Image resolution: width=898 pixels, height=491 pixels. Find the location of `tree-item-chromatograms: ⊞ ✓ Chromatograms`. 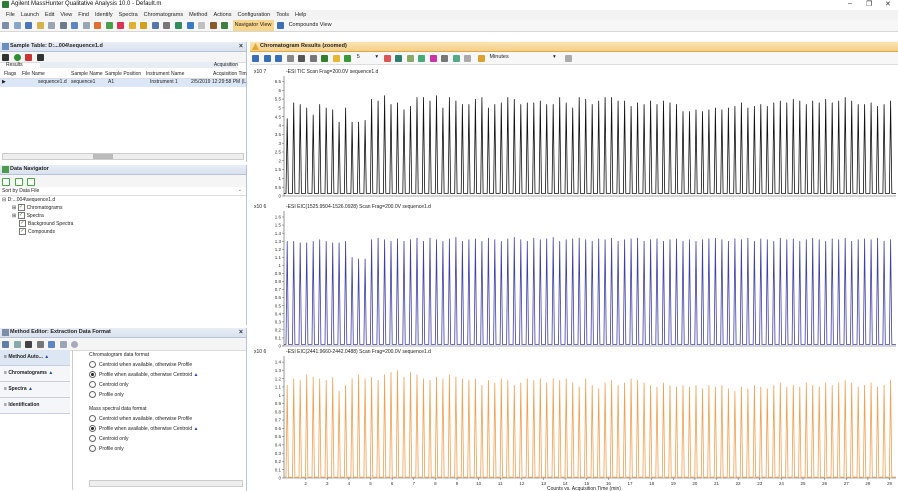

tree-item-chromatograms: ⊞ ✓ Chromatograms is located at coordinates (123, 208).